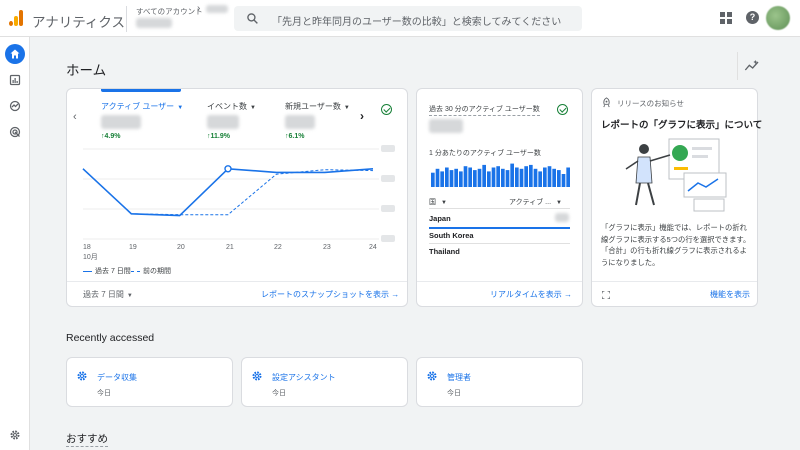  What do you see at coordinates (154, 23) in the screenshot?
I see `property-name-redacted` at bounding box center [154, 23].